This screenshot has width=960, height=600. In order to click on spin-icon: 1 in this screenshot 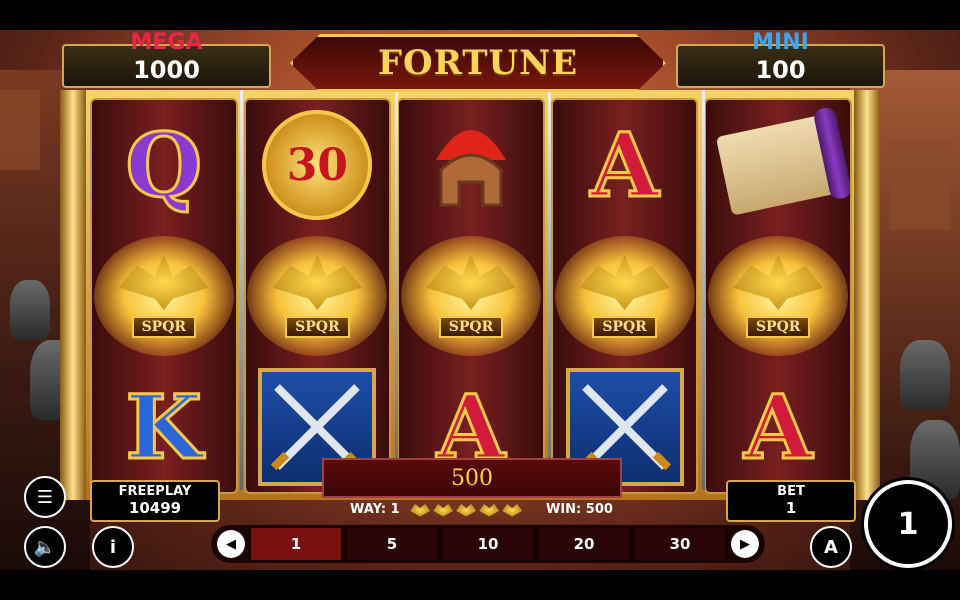, I will do `click(908, 524)`.